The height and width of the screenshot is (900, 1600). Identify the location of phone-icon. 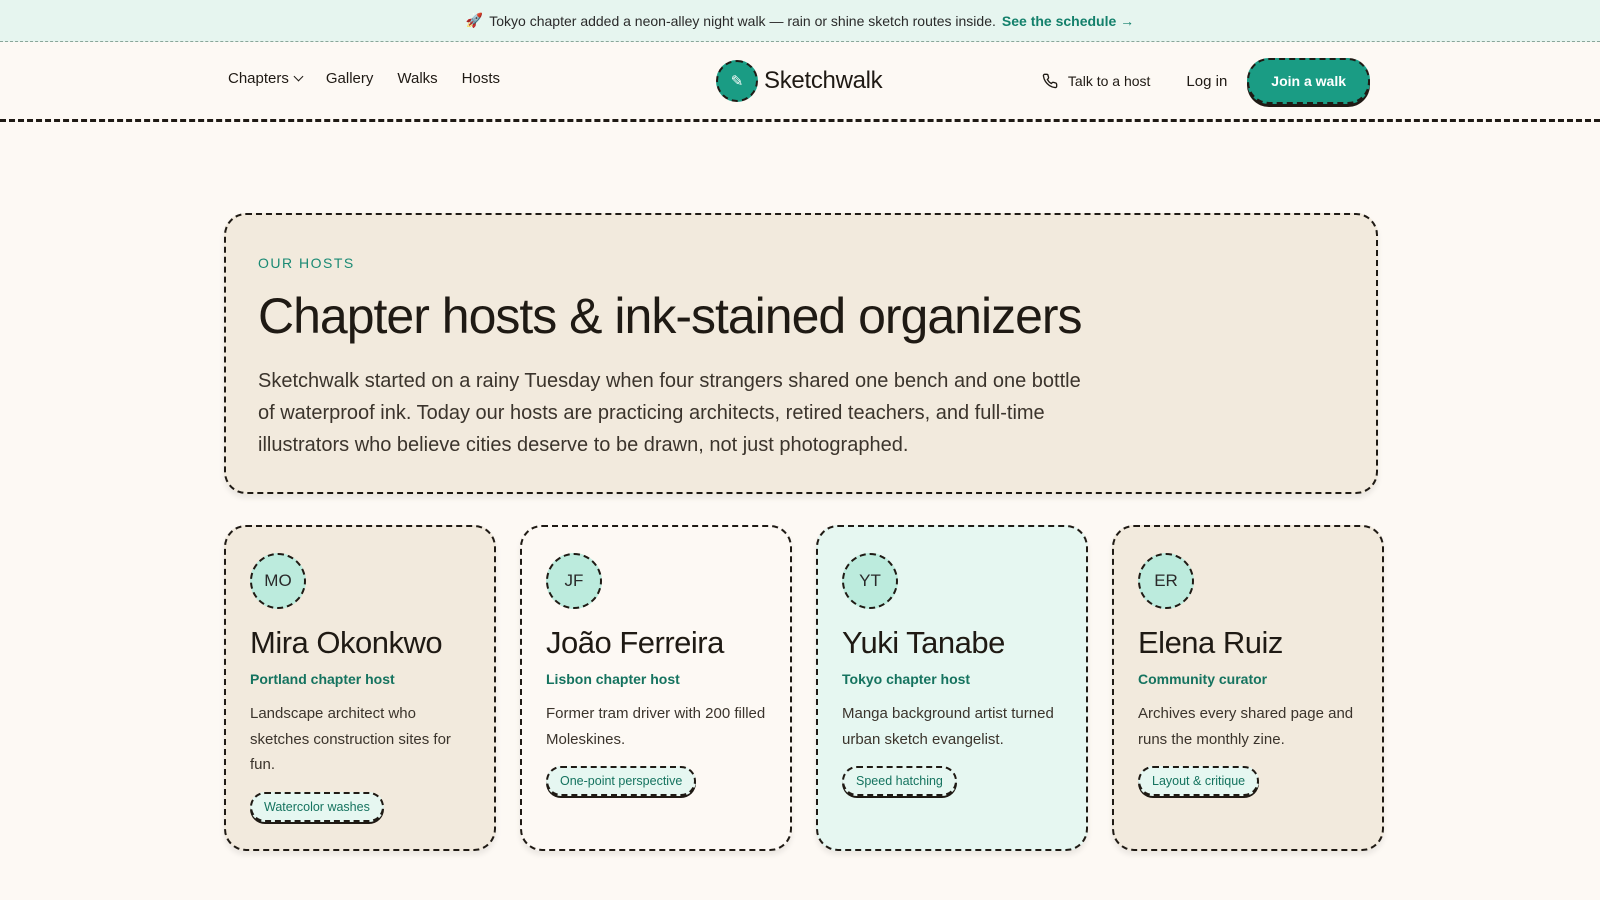
(1050, 81).